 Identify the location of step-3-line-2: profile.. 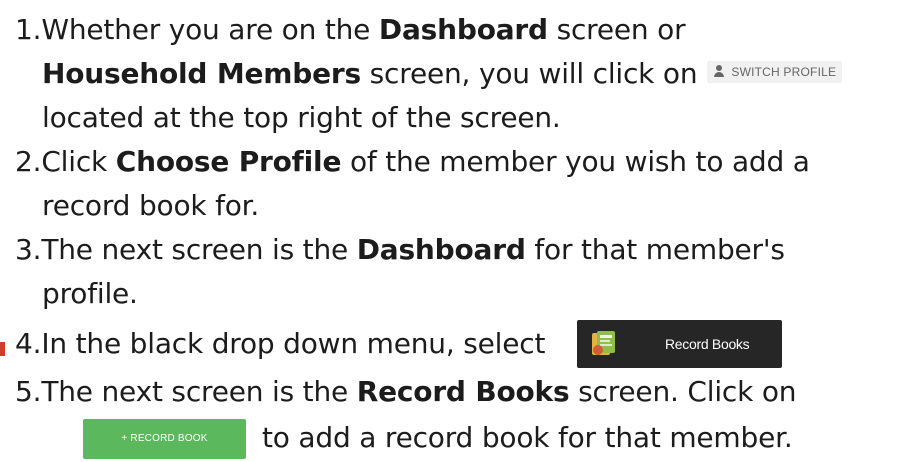
(90, 294).